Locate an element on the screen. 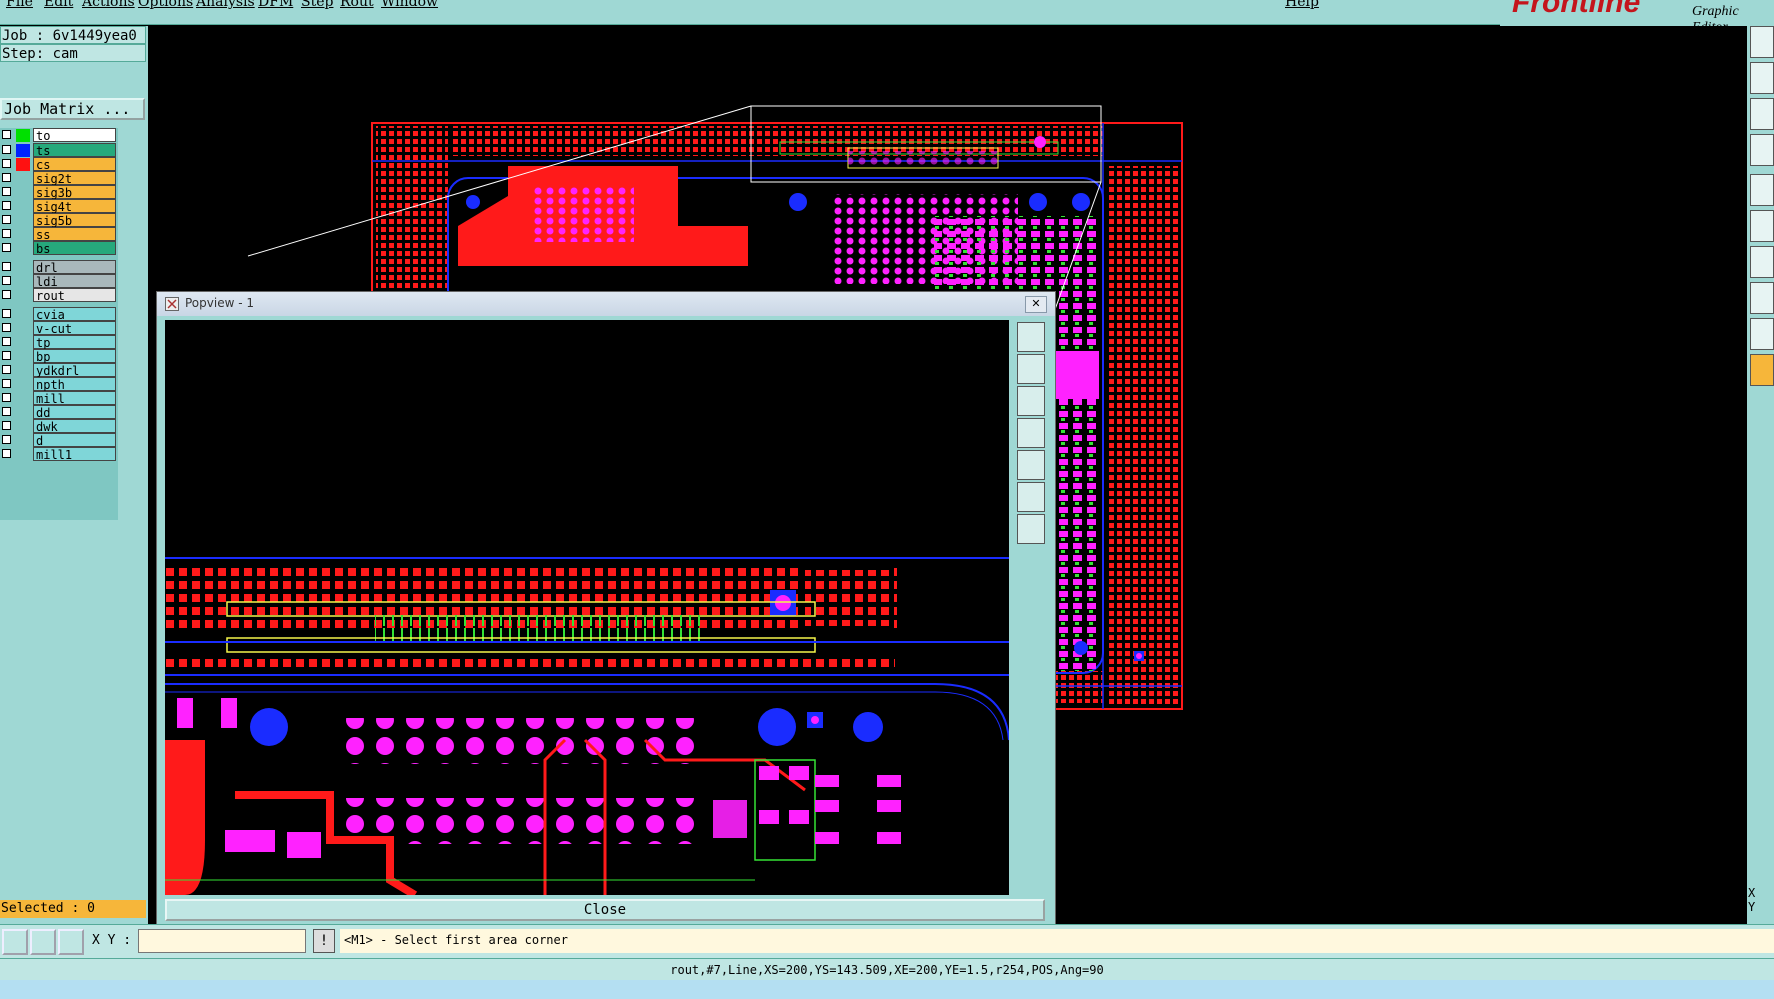 The image size is (1774, 999). tool-resize-icon is located at coordinates (1762, 114).